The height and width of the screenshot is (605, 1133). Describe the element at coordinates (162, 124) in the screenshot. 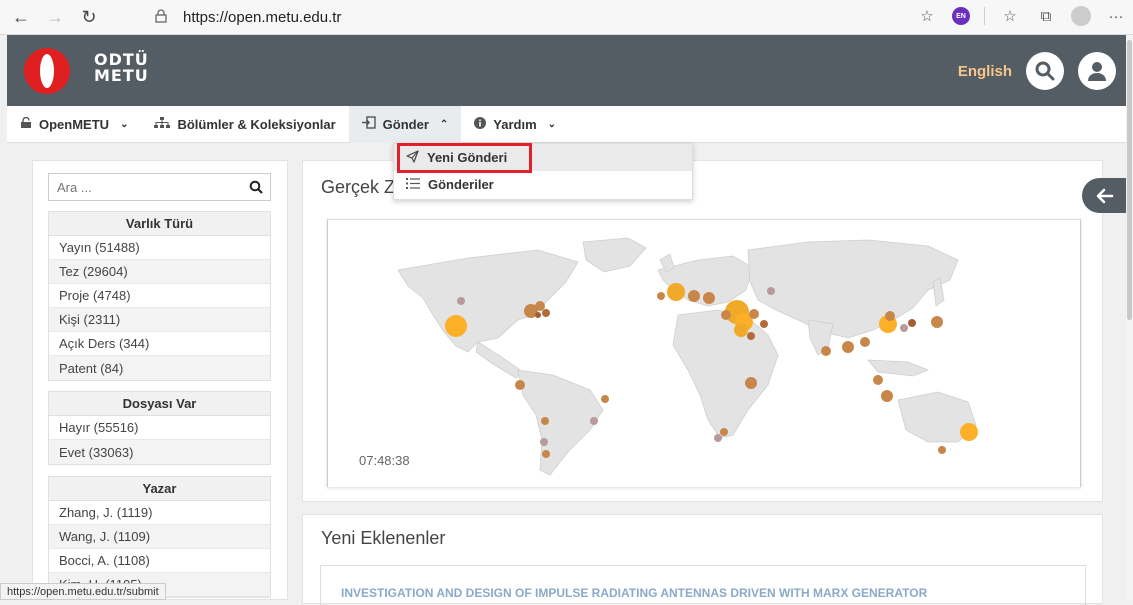

I see `sitemap-icon` at that location.